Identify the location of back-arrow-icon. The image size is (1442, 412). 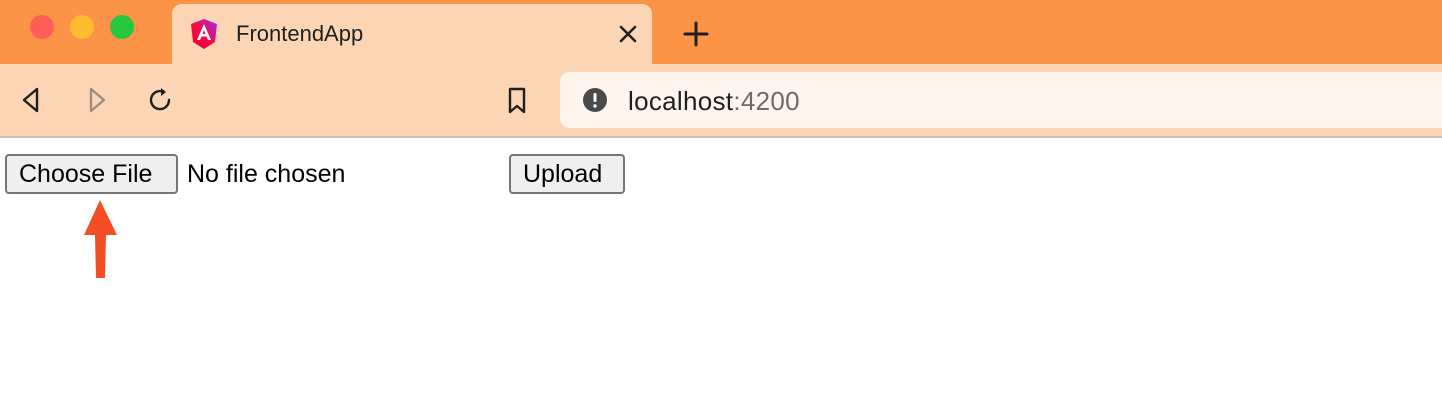
(32, 100).